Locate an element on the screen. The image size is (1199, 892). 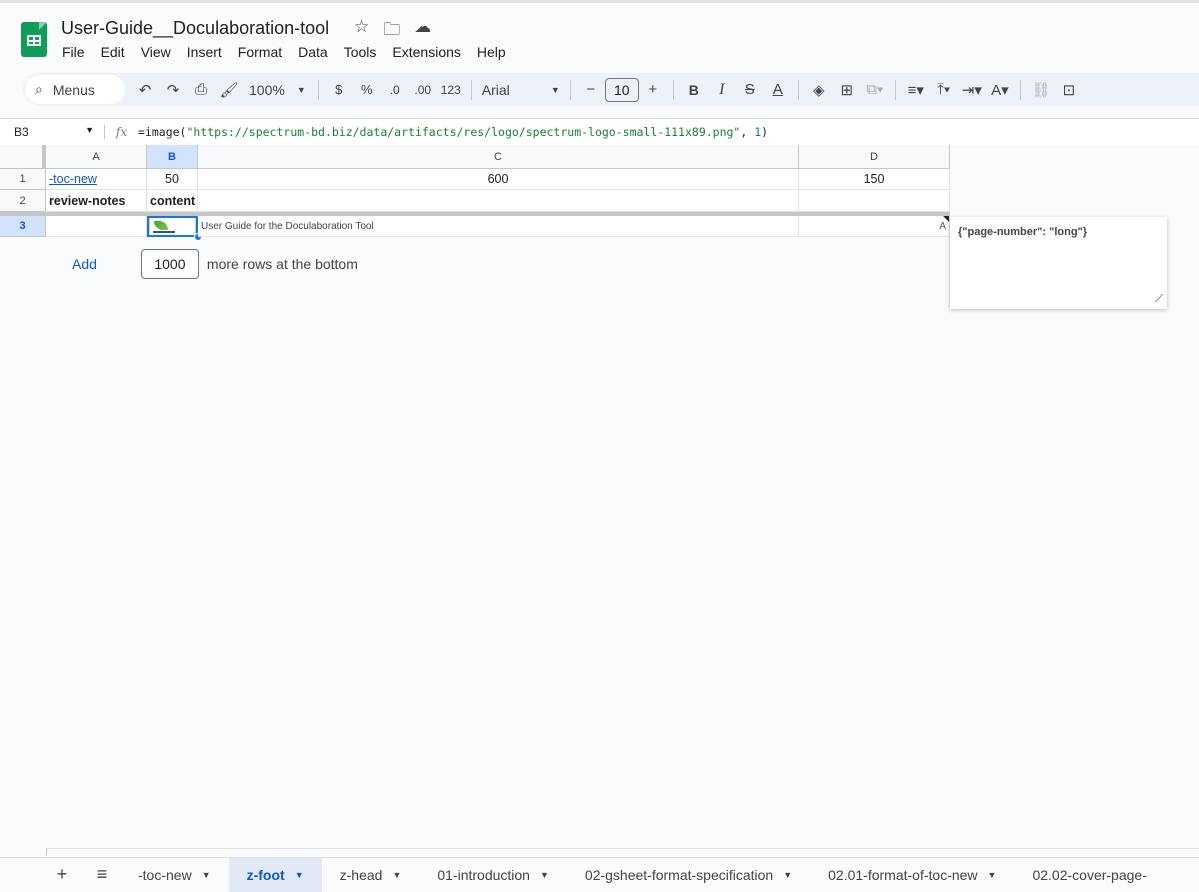
menu-format: Format is located at coordinates (263, 52).